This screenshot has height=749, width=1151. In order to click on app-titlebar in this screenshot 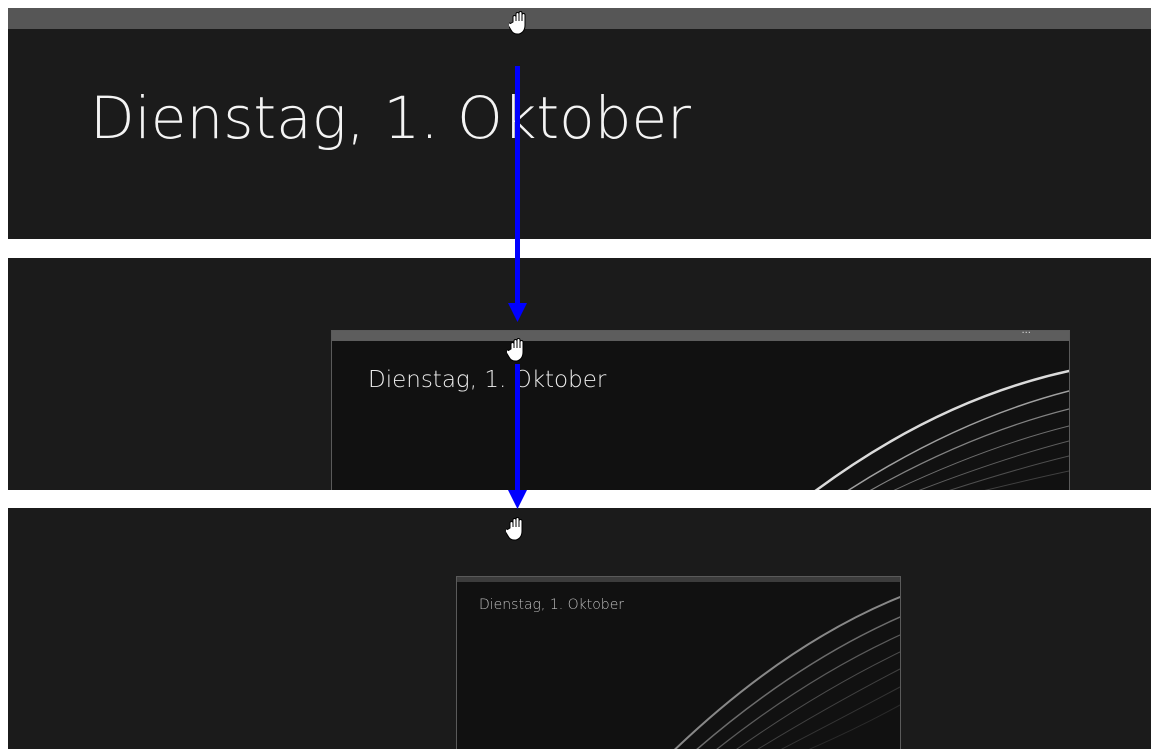, I will do `click(579, 18)`.